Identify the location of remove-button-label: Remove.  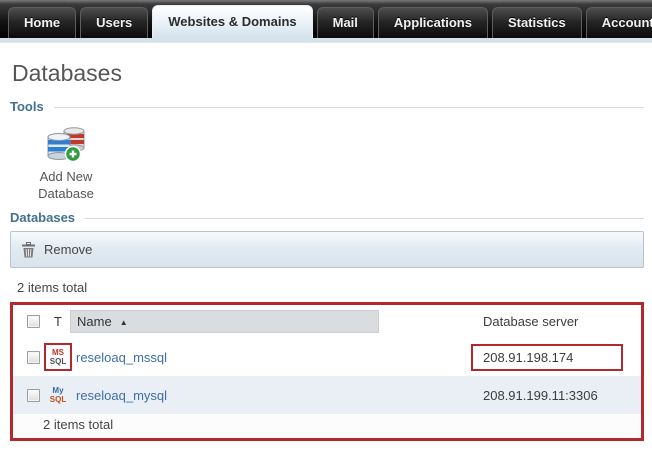
(68, 249).